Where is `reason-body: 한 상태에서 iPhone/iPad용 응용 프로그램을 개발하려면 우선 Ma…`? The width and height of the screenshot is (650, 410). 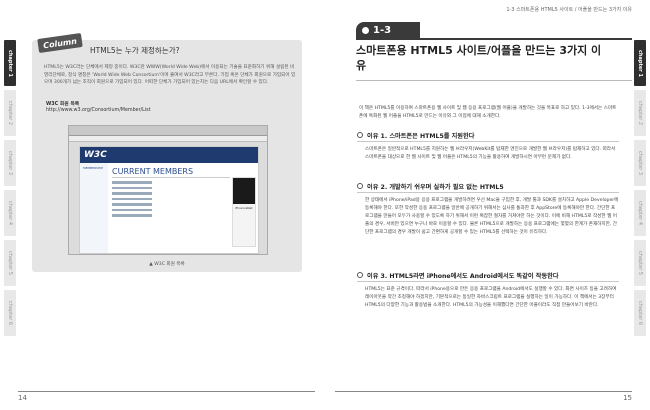 reason-body: 한 상태에서 iPhone/iPad용 응용 프로그램을 개발하려면 우선 Ma… is located at coordinates (492, 216).